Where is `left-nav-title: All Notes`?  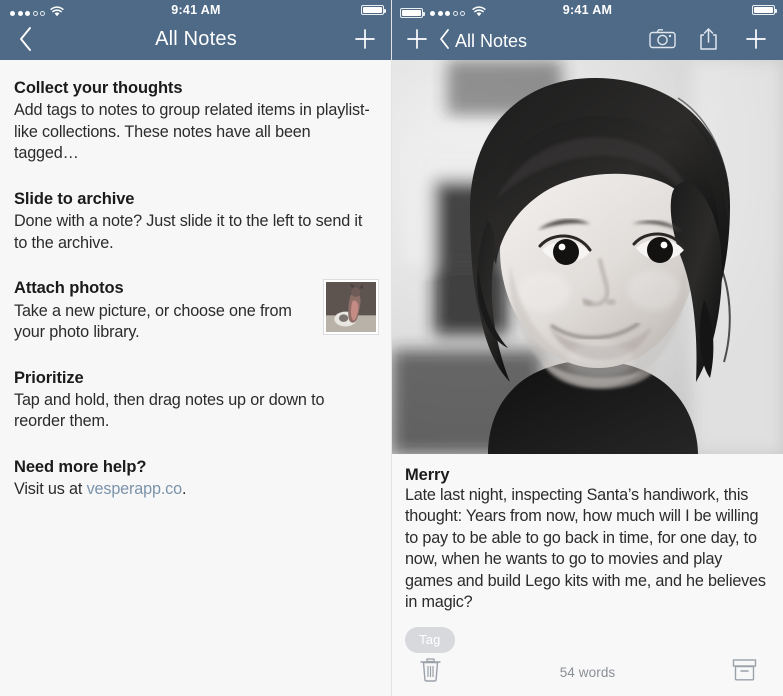
left-nav-title: All Notes is located at coordinates (196, 39).